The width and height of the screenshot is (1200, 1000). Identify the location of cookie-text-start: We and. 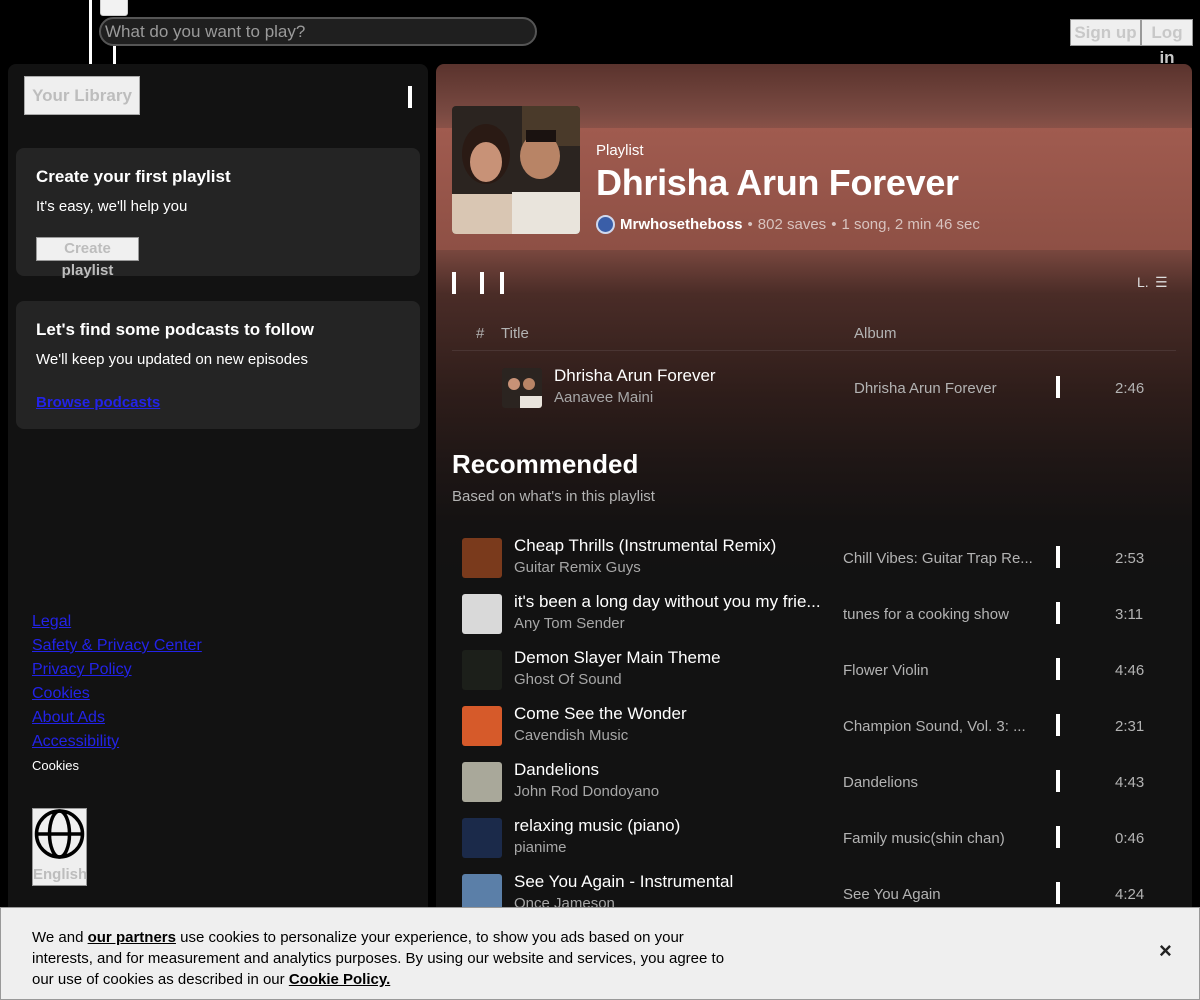
(58, 937).